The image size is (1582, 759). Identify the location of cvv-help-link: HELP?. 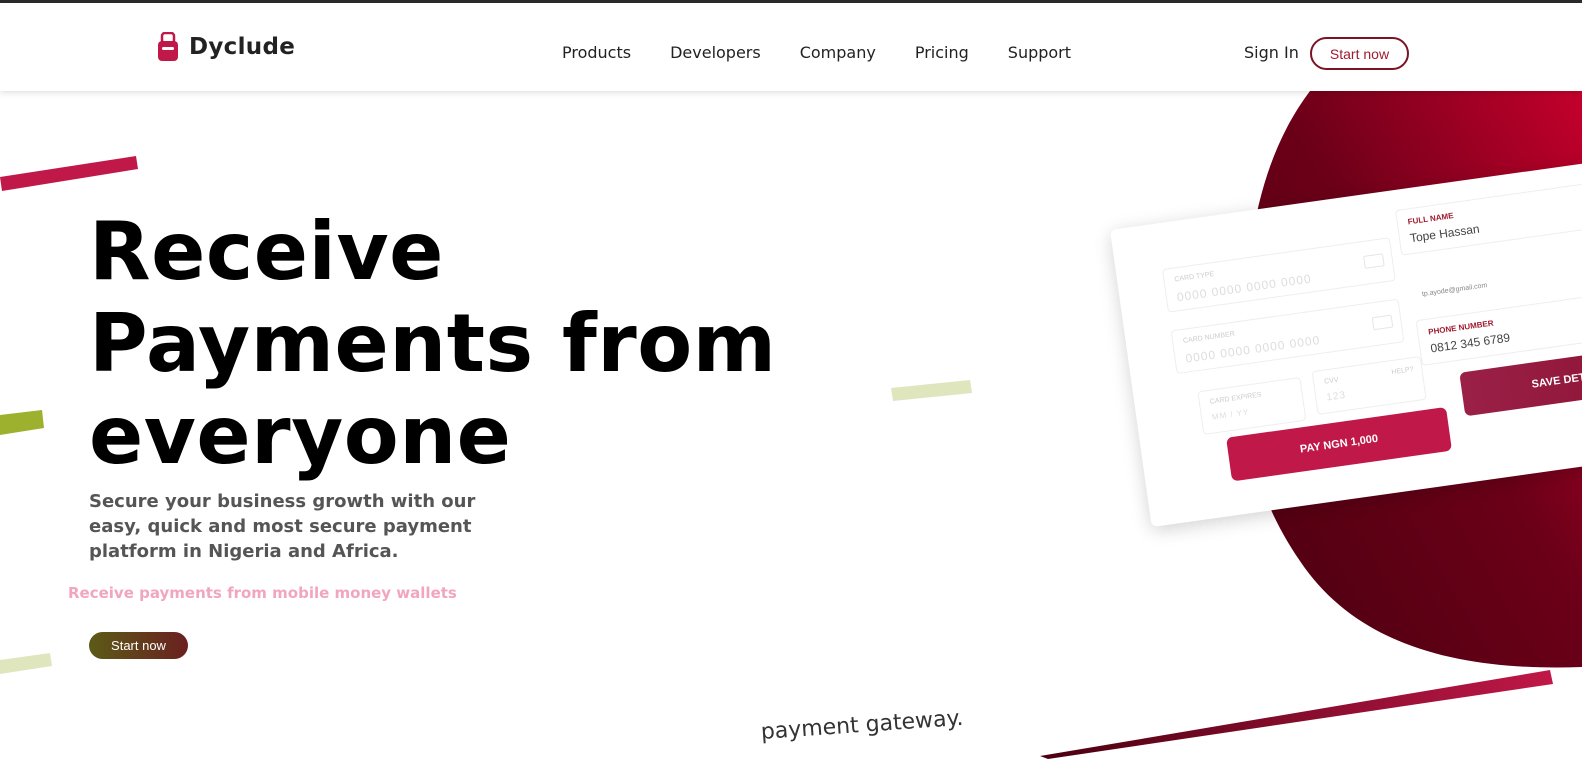
(1403, 371).